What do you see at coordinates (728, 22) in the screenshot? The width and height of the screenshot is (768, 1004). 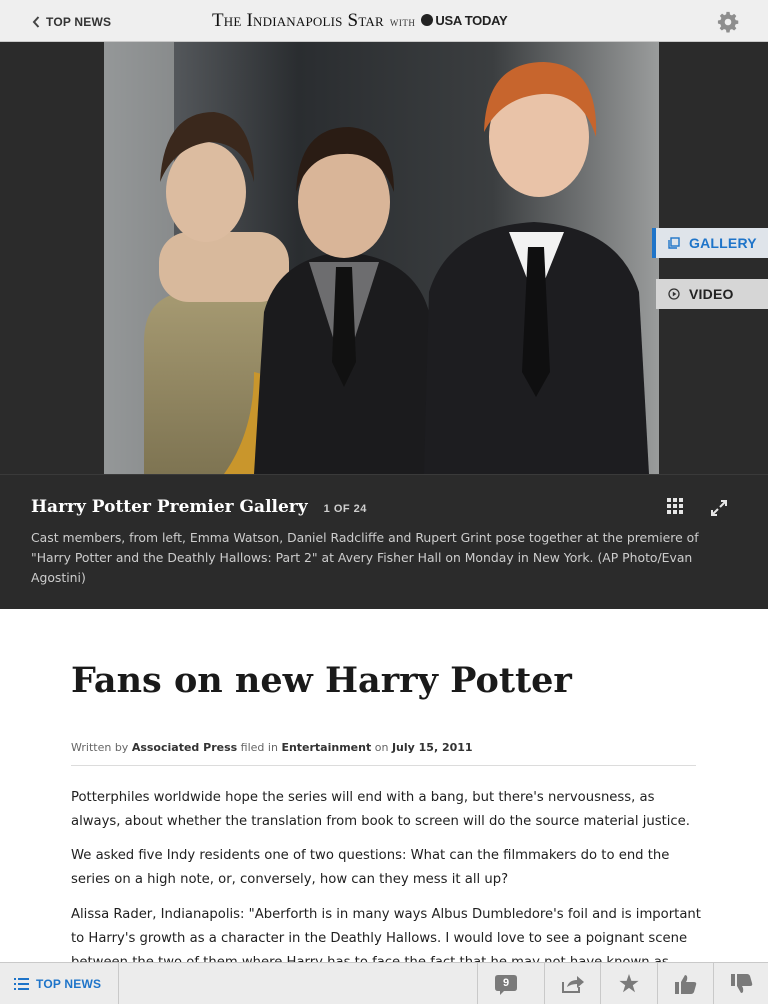 I see `gear-icon` at bounding box center [728, 22].